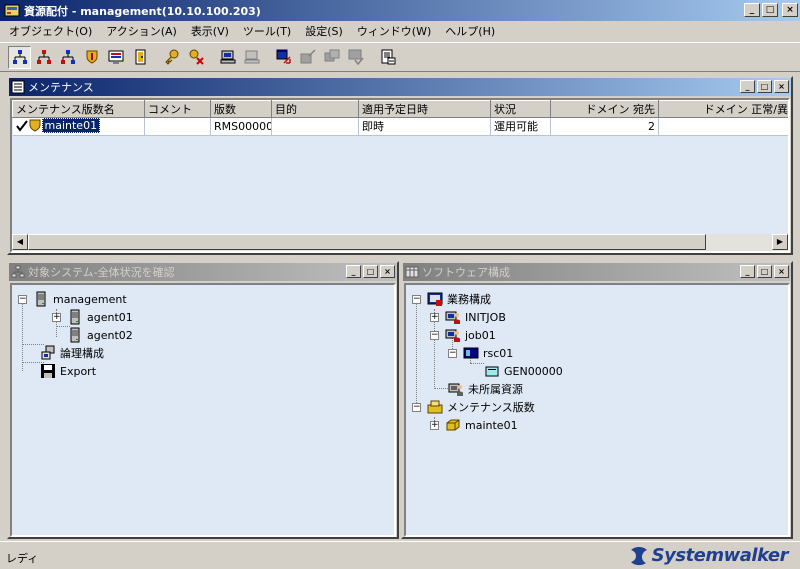 The image size is (800, 569). What do you see at coordinates (485, 389) in the screenshot?
I see `tree-node-unassigned: 未所属資源` at bounding box center [485, 389].